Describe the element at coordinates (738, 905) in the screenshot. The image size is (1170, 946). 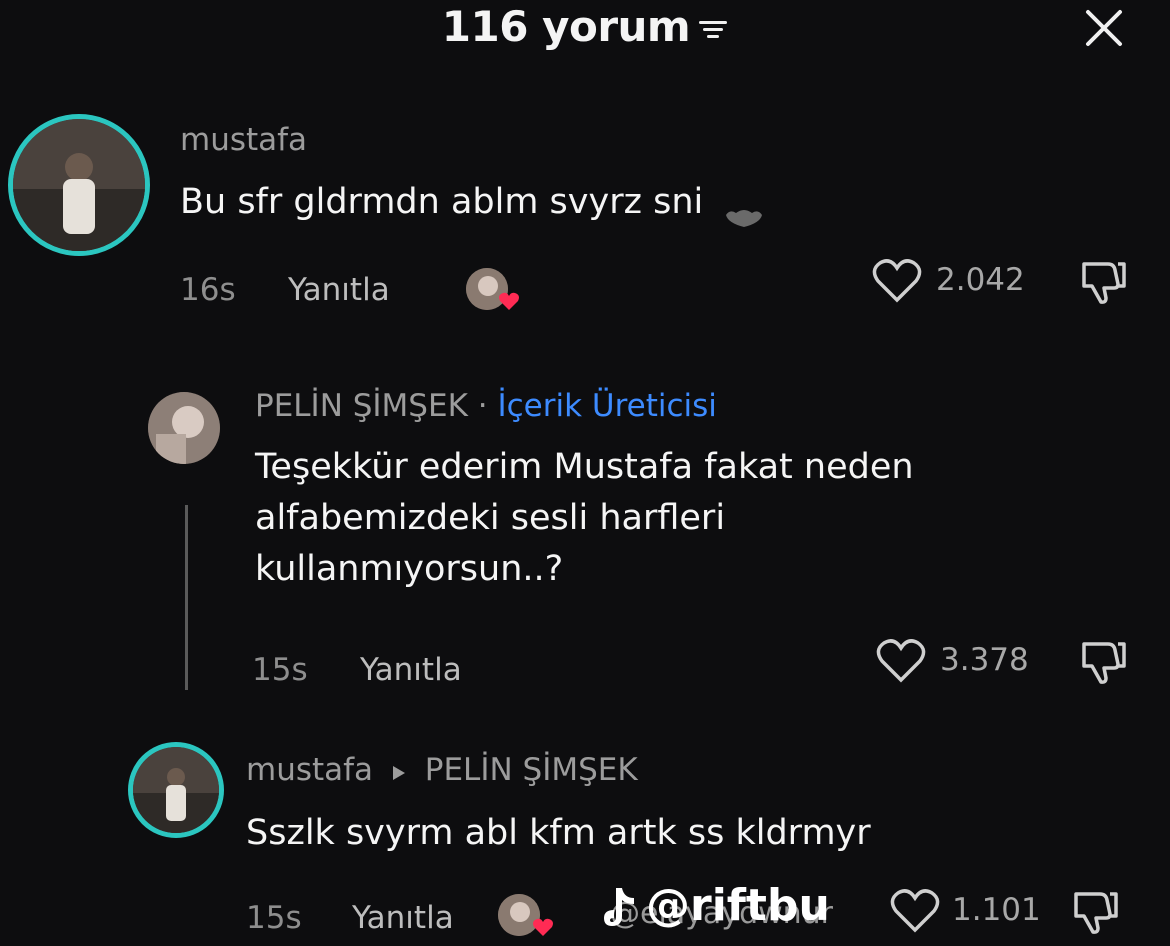
I see `watermark-brand: @riftbu` at that location.